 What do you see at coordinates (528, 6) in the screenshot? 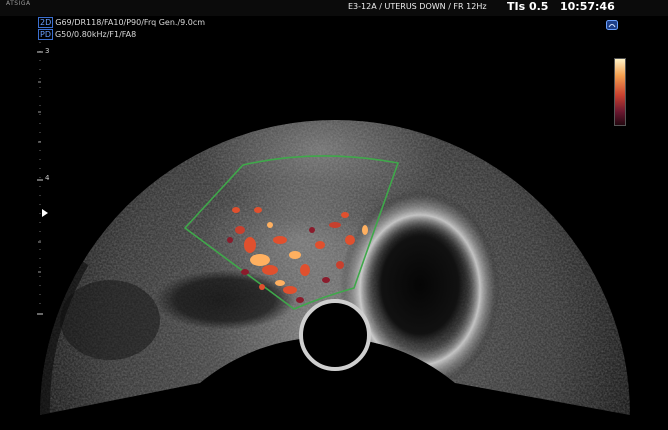
I see `tis-value: TIs 0.5` at bounding box center [528, 6].